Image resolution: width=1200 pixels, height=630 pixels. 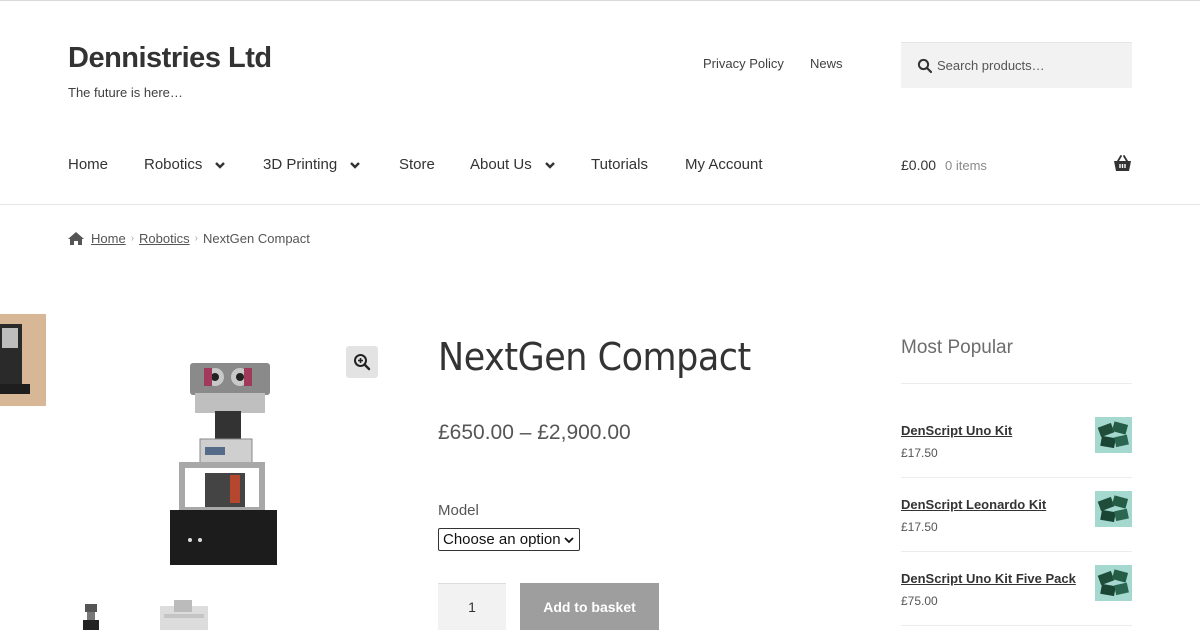 What do you see at coordinates (173, 164) in the screenshot?
I see `nav-robotics-label: Robotics` at bounding box center [173, 164].